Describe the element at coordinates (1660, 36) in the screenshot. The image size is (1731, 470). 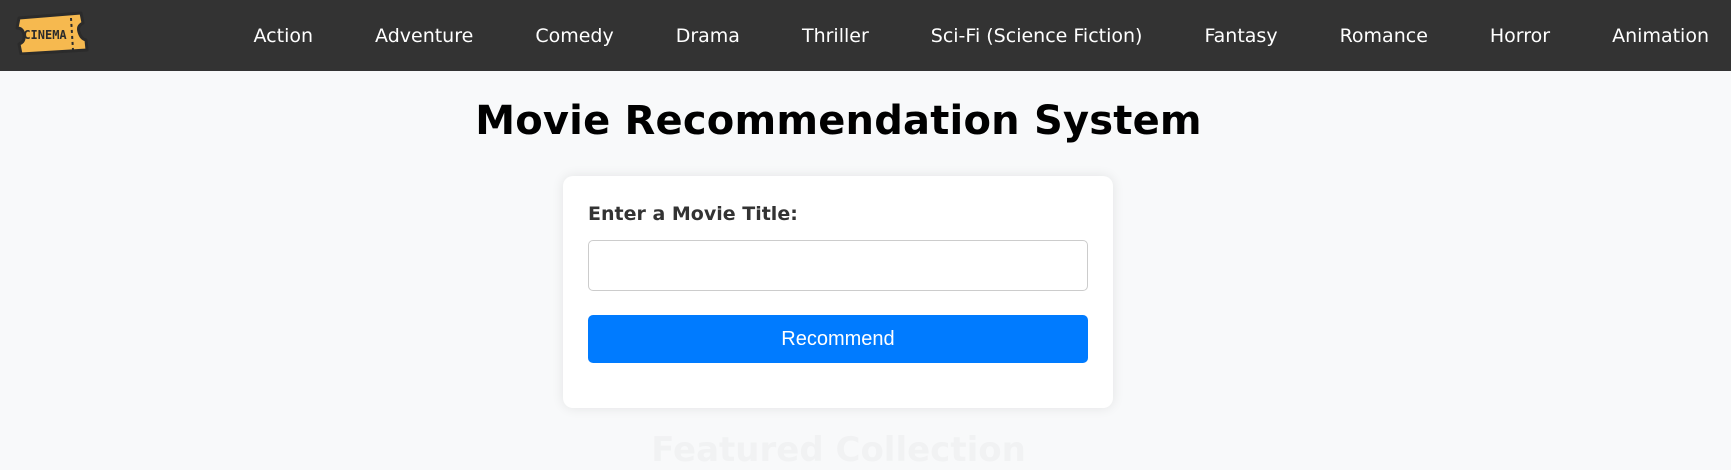
I see `nav-item-animation: Animation` at that location.